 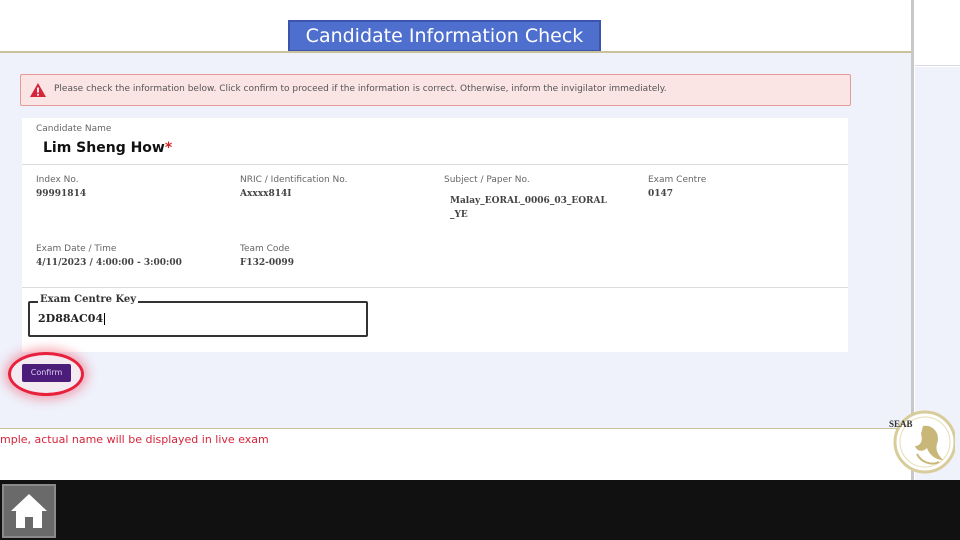 I want to click on home-button, so click(x=29, y=511).